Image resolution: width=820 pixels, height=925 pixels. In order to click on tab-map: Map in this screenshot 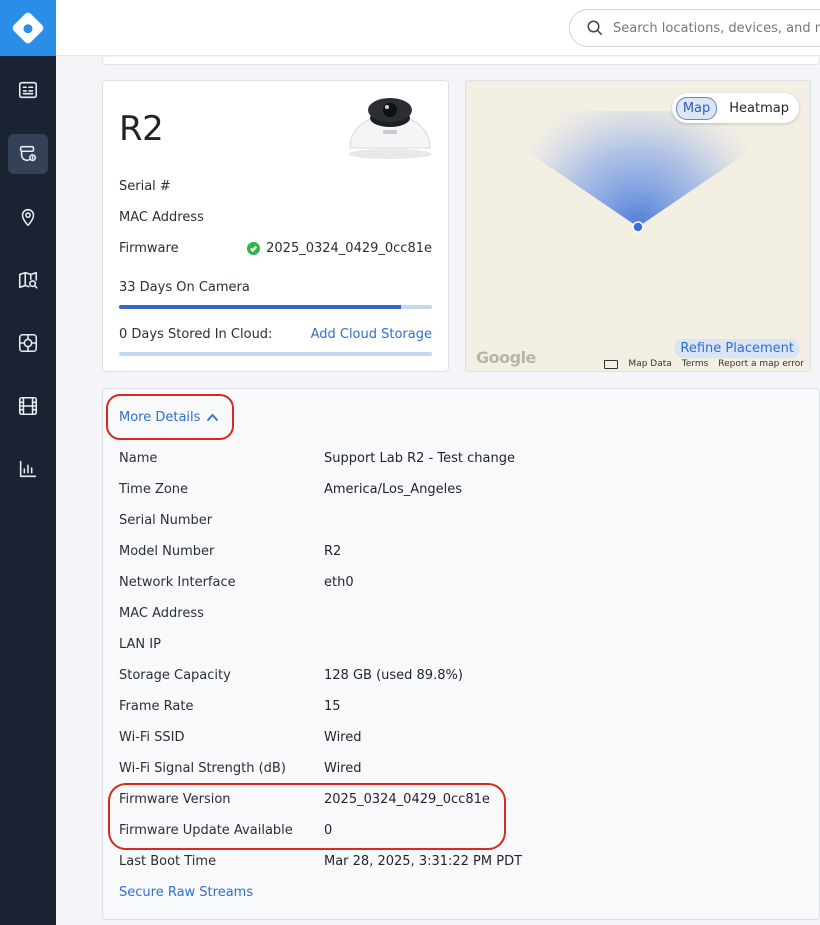, I will do `click(696, 108)`.